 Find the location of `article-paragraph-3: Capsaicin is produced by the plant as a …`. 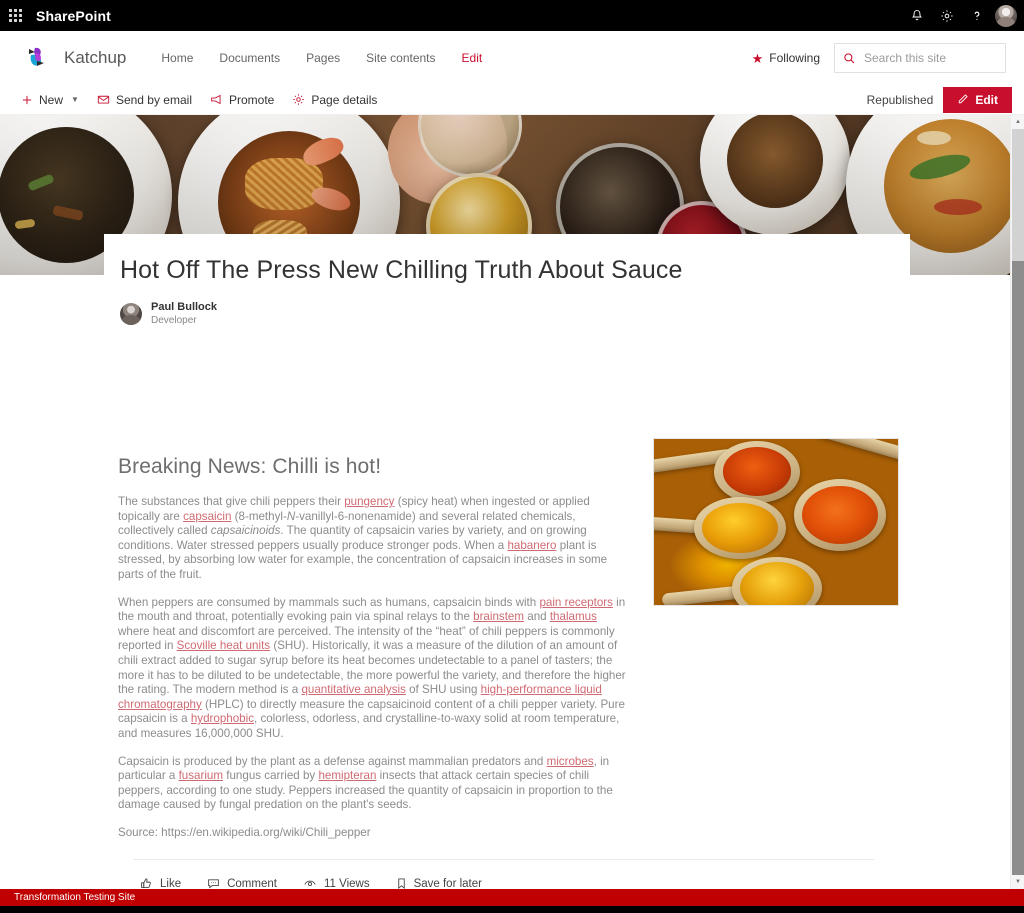

article-paragraph-3: Capsaicin is produced by the plant as a … is located at coordinates (374, 784).